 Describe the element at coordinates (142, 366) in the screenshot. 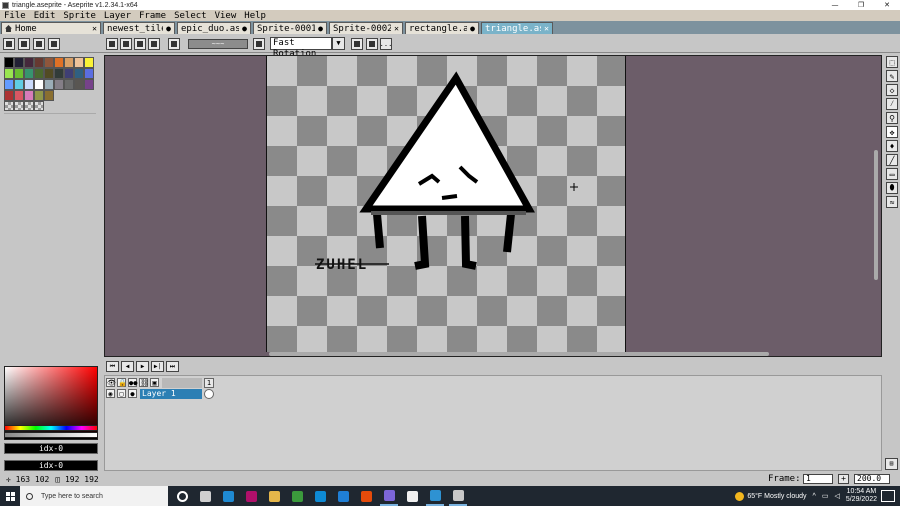

I see `play-button: ▶` at that location.